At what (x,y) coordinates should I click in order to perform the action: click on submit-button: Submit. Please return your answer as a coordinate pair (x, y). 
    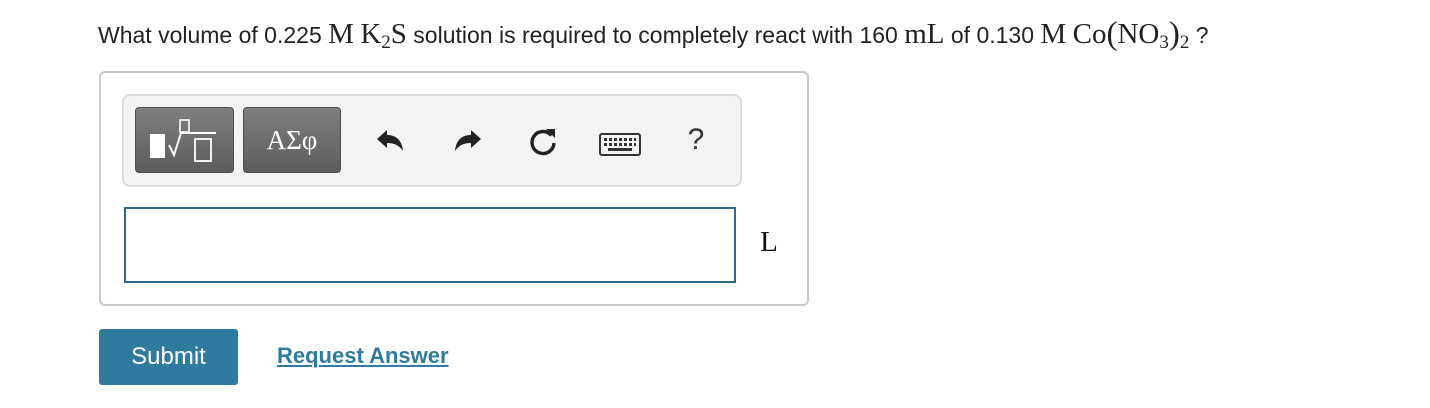
    Looking at the image, I should click on (168, 357).